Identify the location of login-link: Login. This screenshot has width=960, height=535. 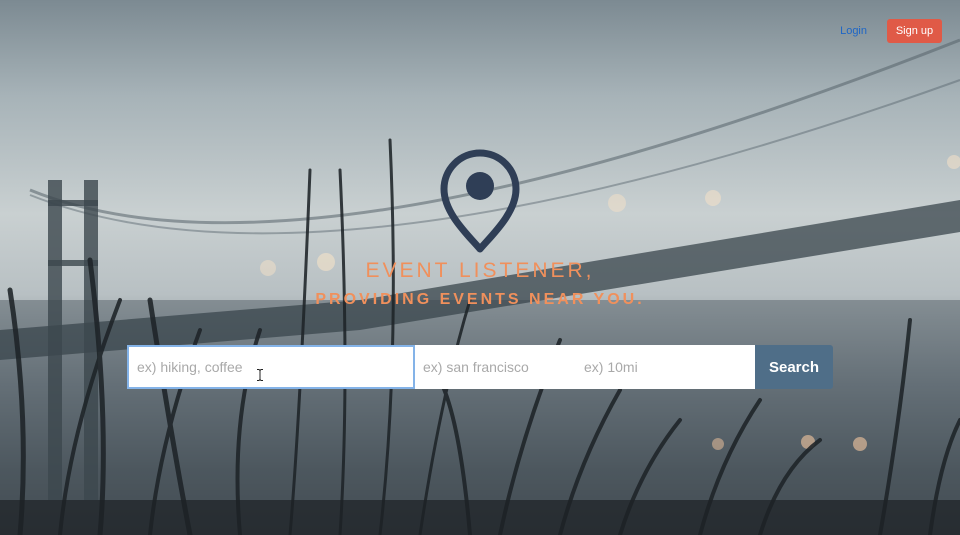
(853, 31).